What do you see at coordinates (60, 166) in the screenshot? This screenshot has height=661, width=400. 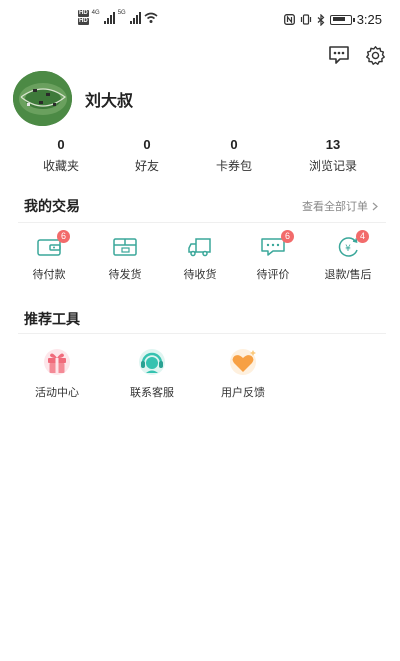 I see `stat-label: 收藏夹` at bounding box center [60, 166].